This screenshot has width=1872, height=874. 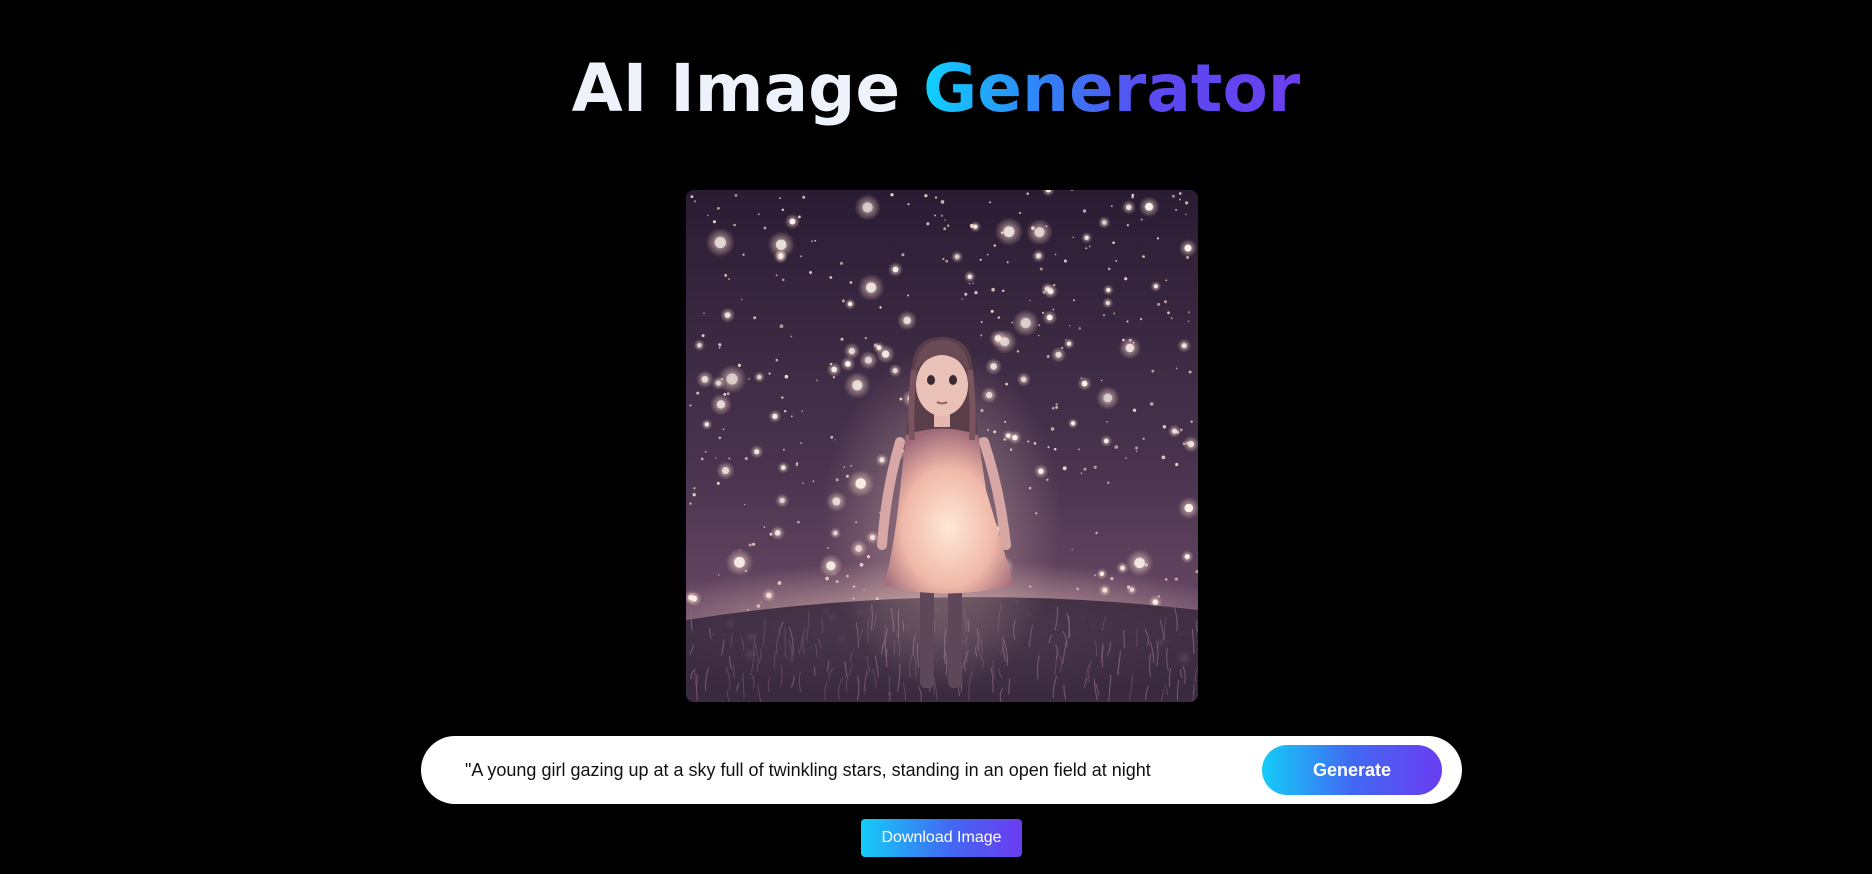 I want to click on page-title: AI Image Generator, so click(x=936, y=89).